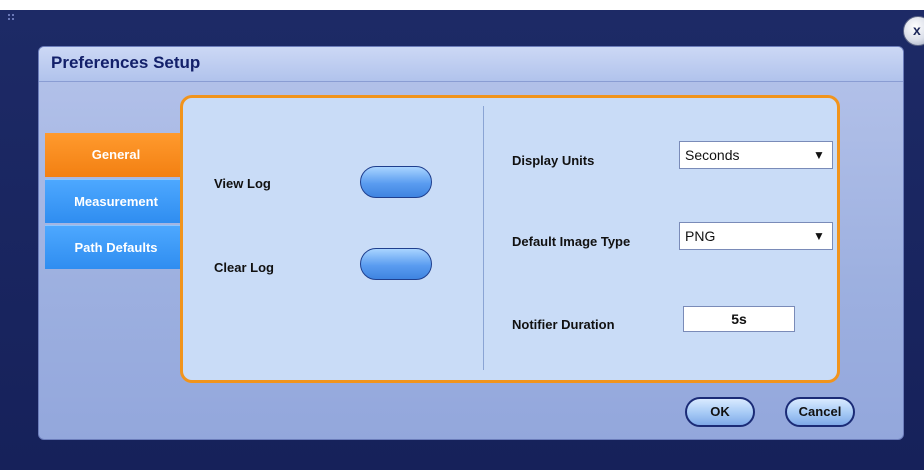 The width and height of the screenshot is (924, 470). What do you see at coordinates (471, 64) in the screenshot?
I see `title-bar: Preferences Setup` at bounding box center [471, 64].